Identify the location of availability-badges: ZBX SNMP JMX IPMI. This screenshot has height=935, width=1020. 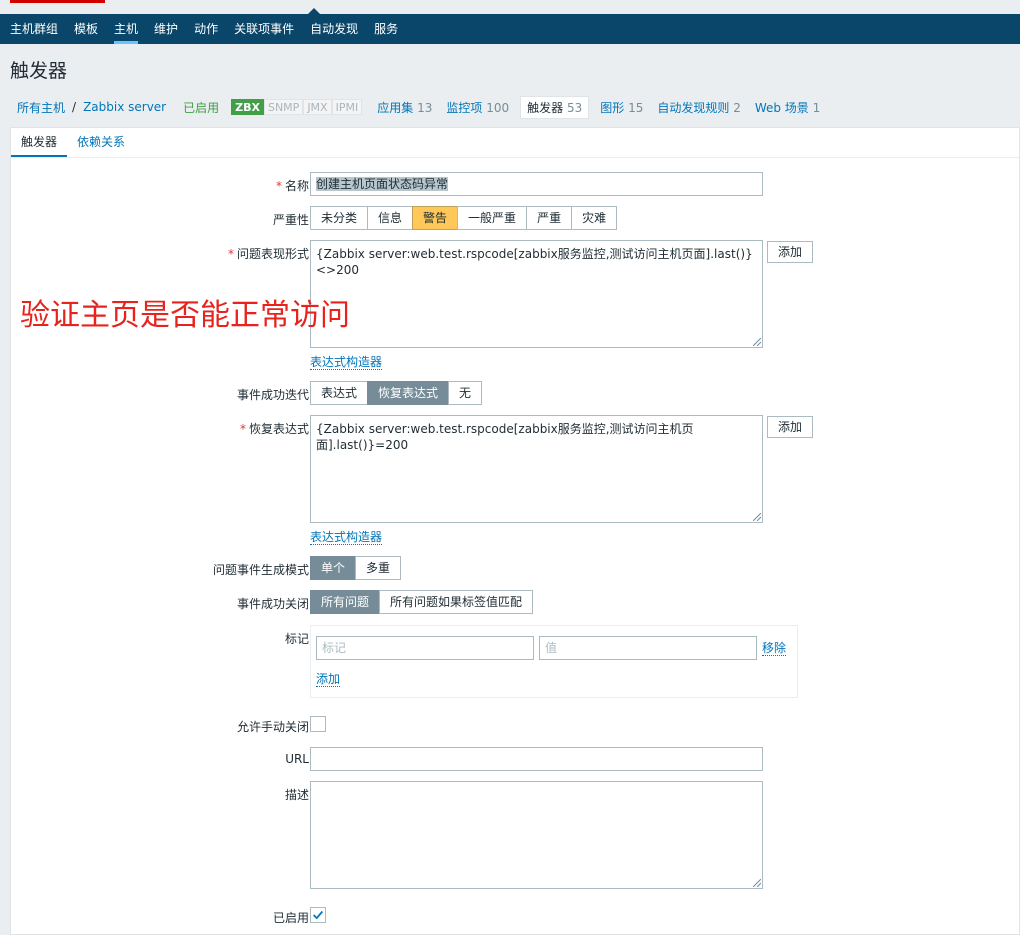
(297, 107).